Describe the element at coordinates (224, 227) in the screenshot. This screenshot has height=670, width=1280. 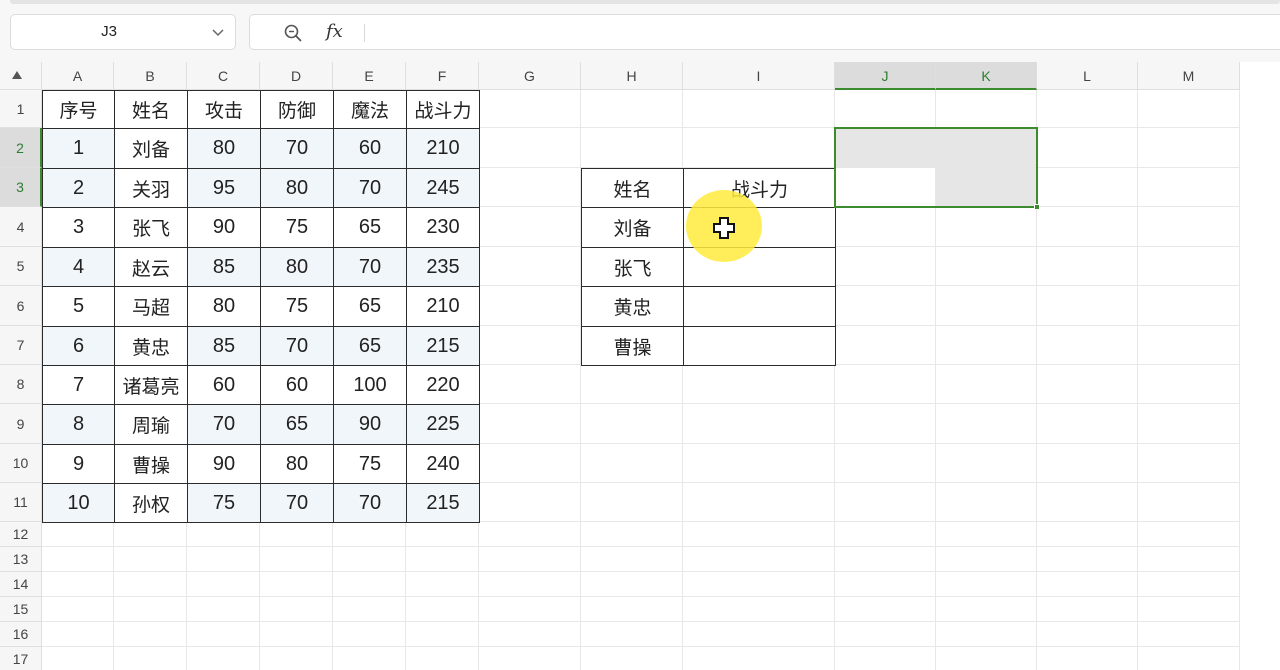
I see `table-cell: 90` at that location.